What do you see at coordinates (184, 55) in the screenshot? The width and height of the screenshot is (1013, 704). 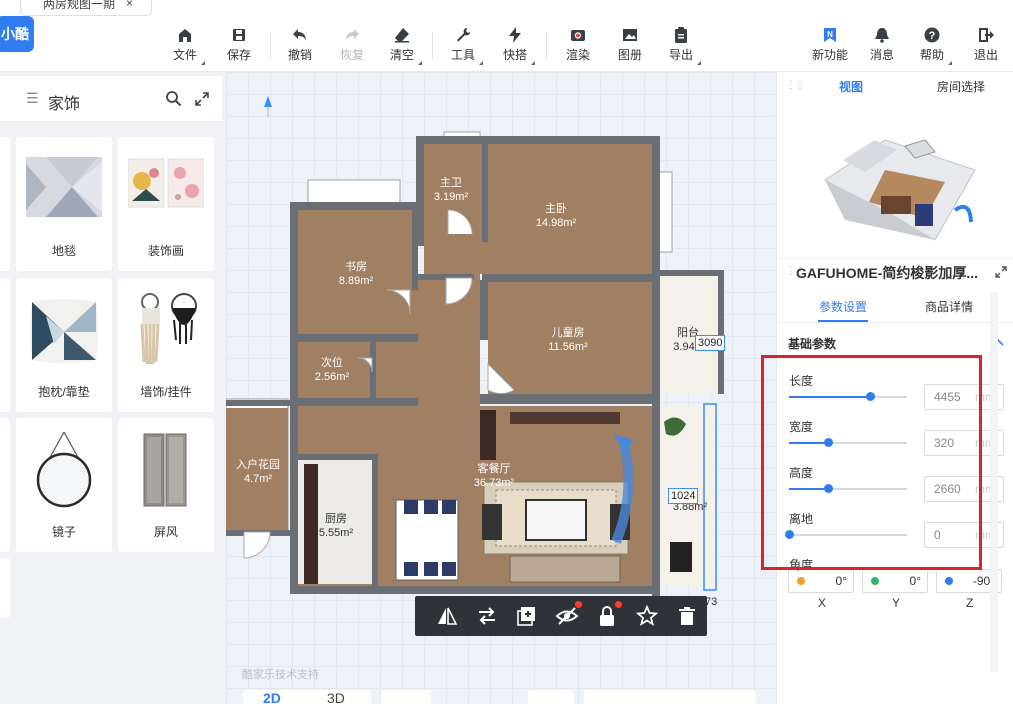 I see `file-label: 文件` at bounding box center [184, 55].